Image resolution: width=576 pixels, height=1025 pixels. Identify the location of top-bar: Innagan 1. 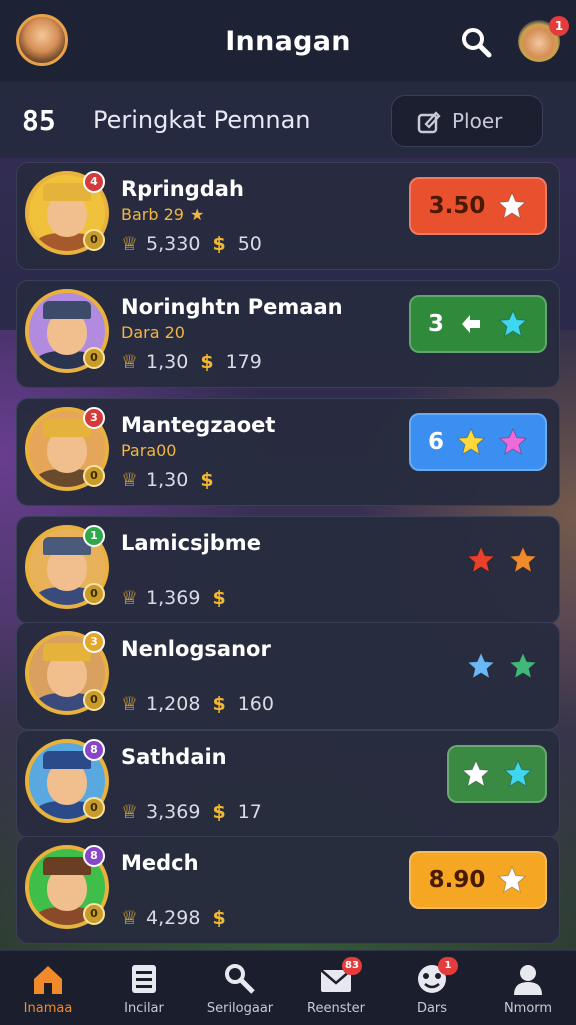
(288, 41).